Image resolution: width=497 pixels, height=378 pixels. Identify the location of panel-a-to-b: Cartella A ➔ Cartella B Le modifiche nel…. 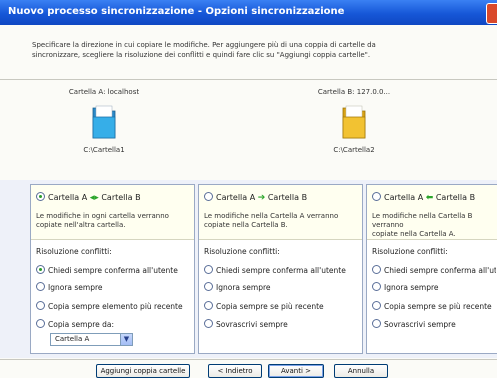
(280, 269).